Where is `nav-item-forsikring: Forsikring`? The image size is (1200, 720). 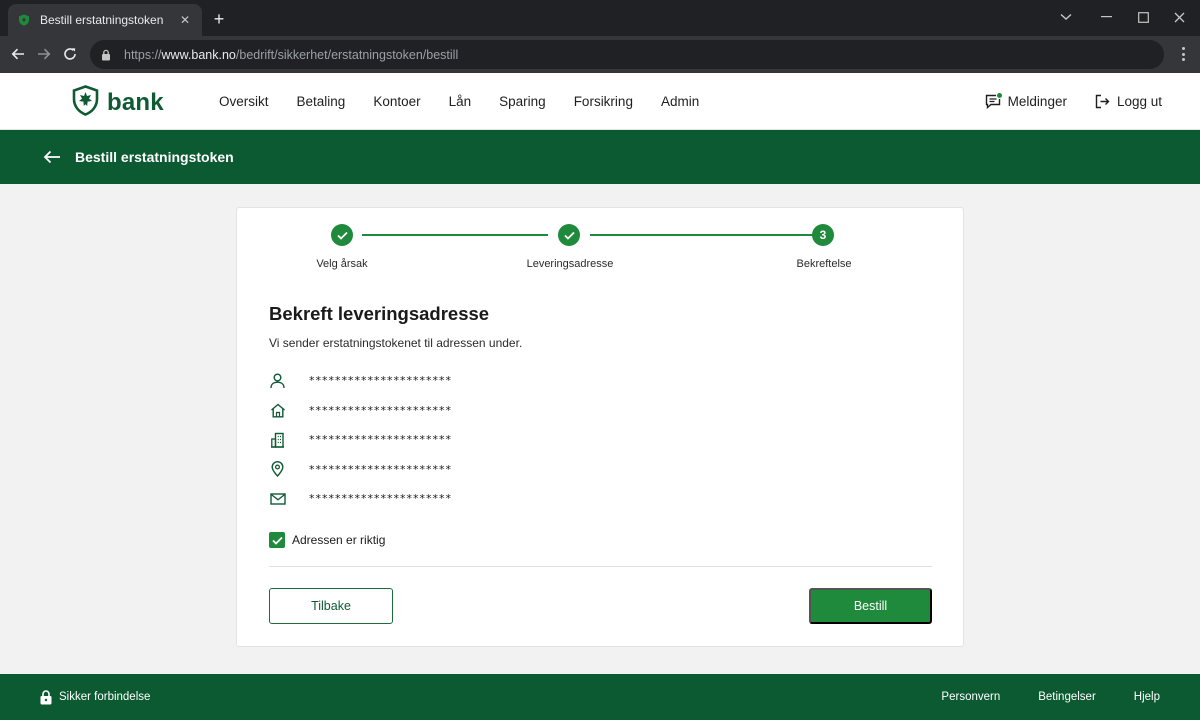
nav-item-forsikring: Forsikring is located at coordinates (603, 101).